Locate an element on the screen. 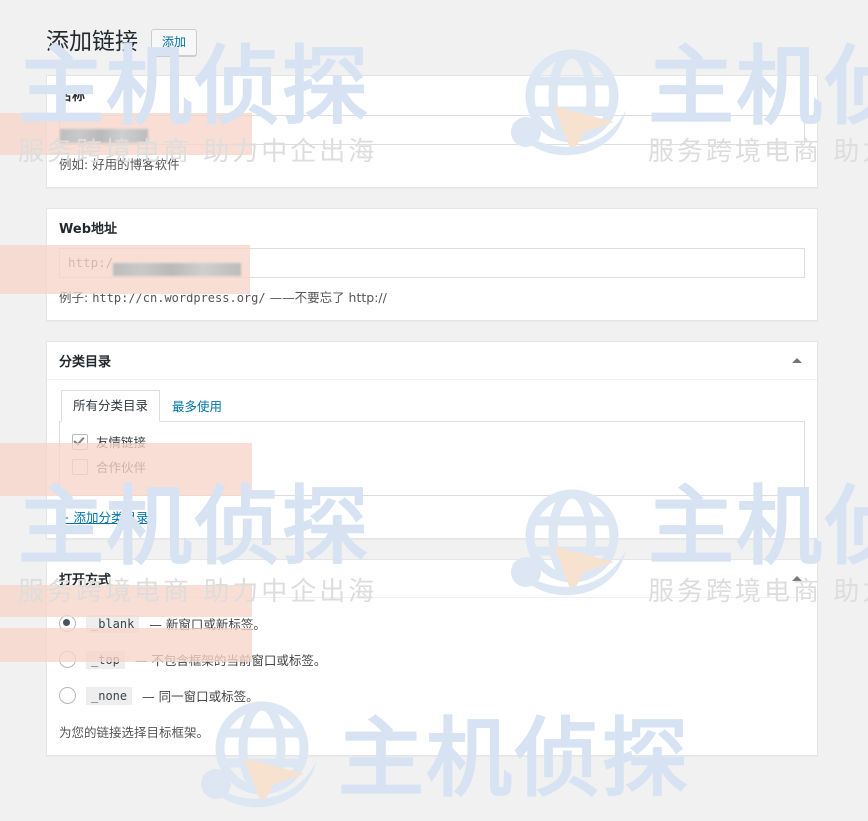 This screenshot has width=868, height=821. target-panel-heading: 打开方式 is located at coordinates (432, 579).